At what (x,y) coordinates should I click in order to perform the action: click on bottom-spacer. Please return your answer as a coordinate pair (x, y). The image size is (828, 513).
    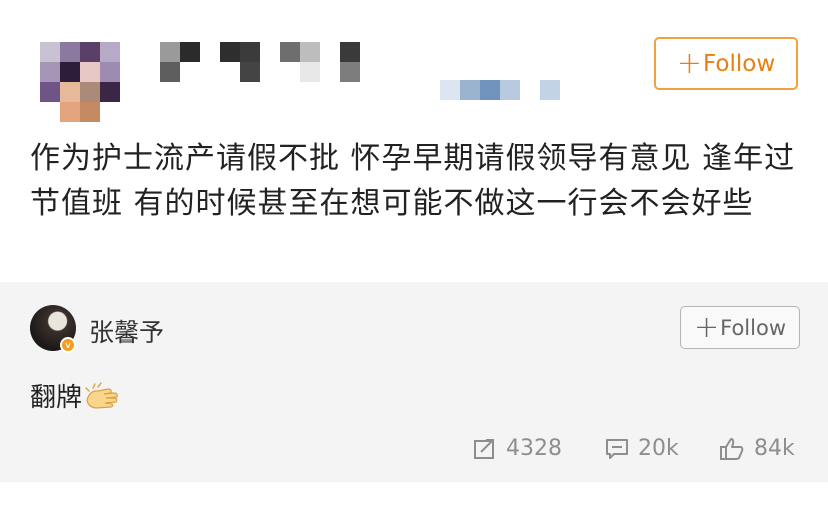
    Looking at the image, I should click on (414, 497).